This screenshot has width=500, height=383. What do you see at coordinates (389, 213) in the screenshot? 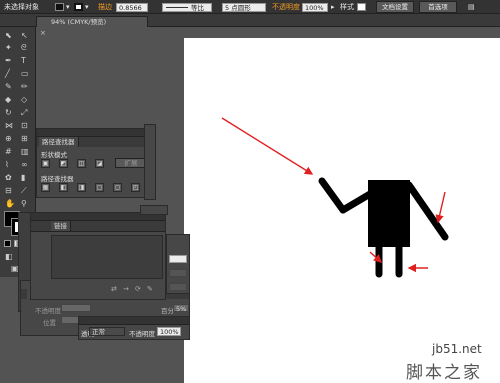
I see `figure-torso` at bounding box center [389, 213].